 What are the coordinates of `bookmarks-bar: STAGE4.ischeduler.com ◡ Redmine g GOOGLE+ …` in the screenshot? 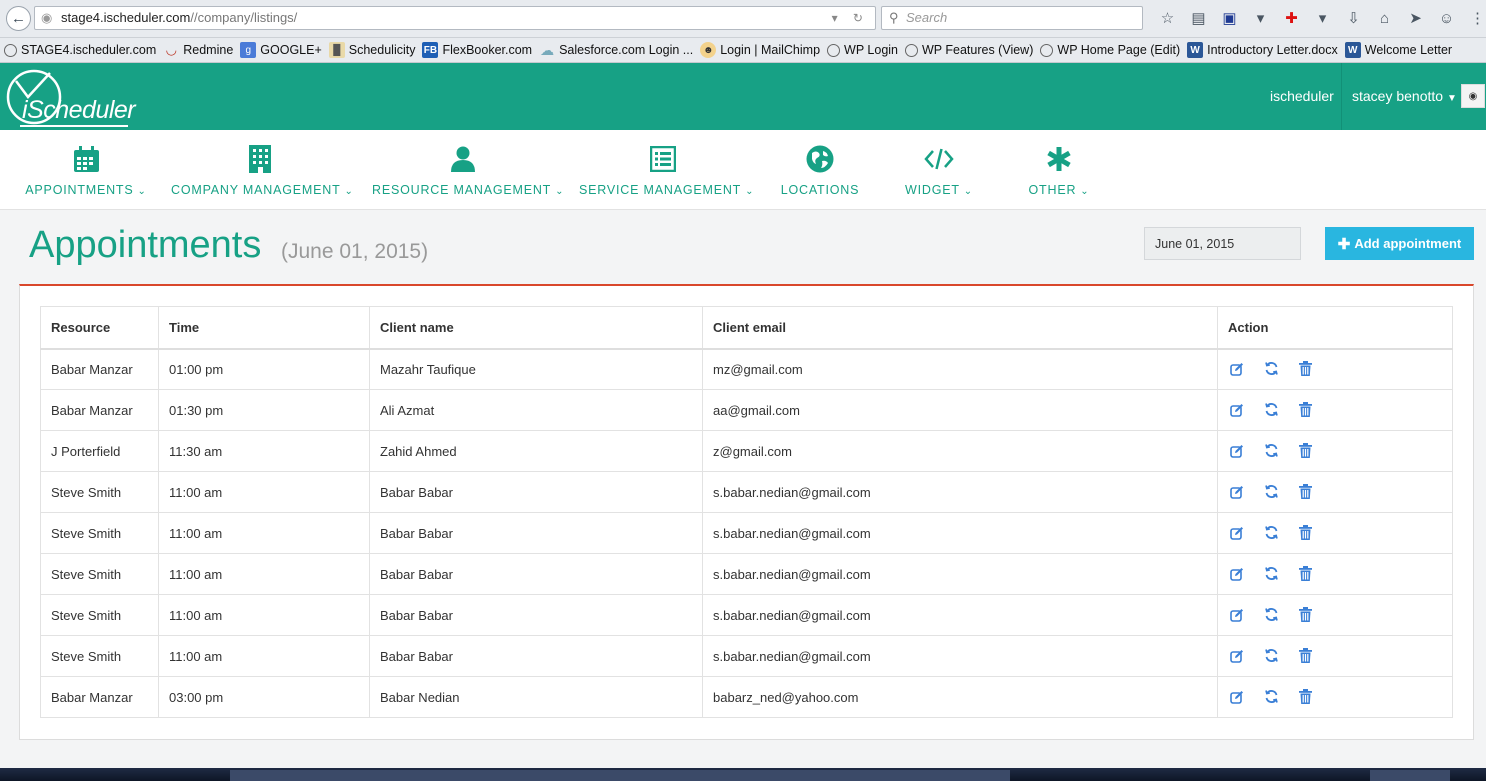 It's located at (743, 50).